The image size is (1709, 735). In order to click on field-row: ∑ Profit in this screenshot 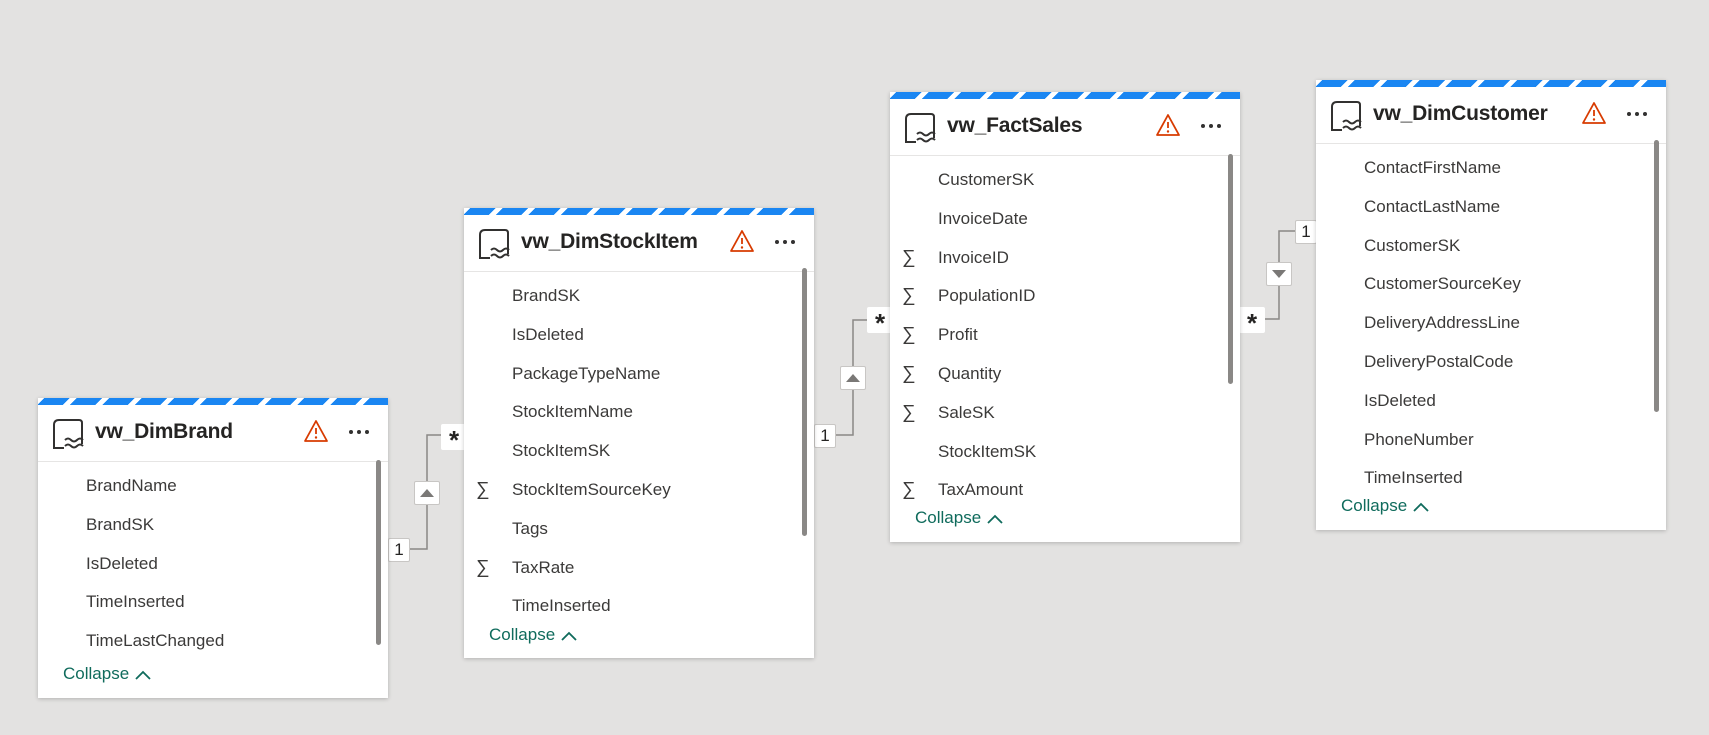, I will do `click(1055, 335)`.